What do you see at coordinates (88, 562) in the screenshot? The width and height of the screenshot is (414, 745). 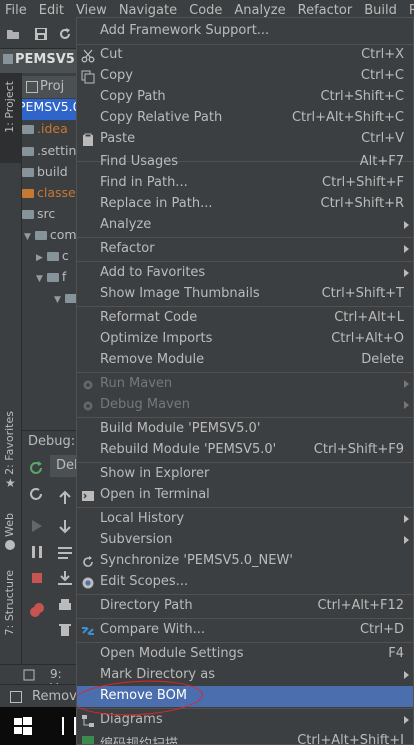 I see `sync-icon` at bounding box center [88, 562].